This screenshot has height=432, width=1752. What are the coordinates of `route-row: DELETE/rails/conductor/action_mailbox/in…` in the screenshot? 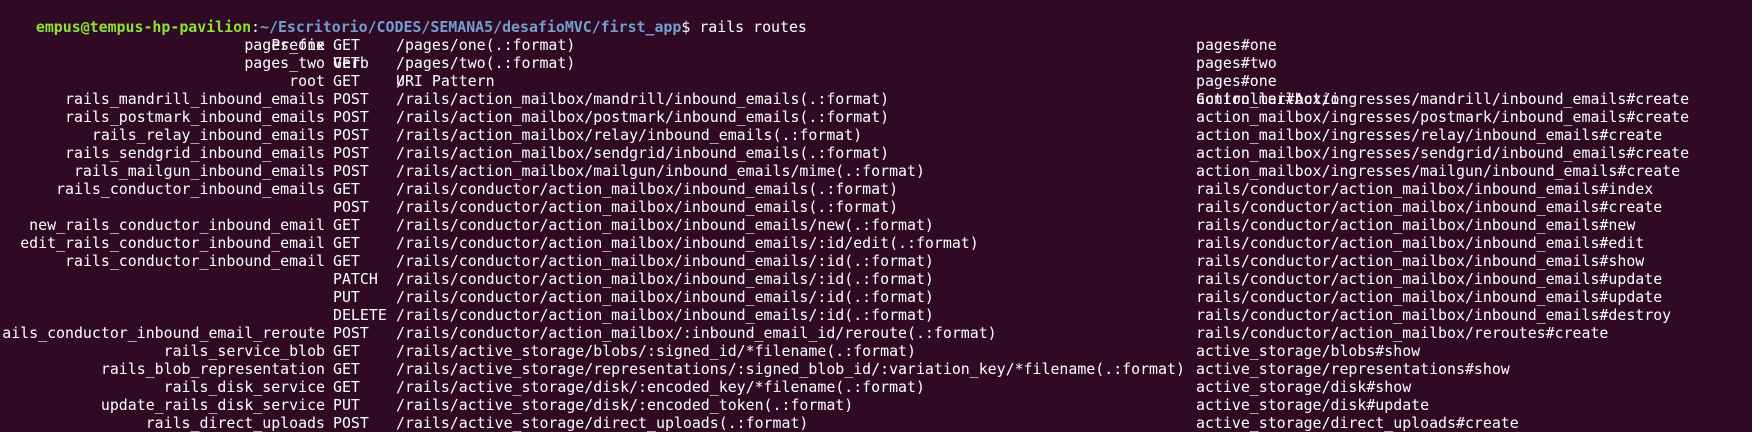 It's located at (876, 315).